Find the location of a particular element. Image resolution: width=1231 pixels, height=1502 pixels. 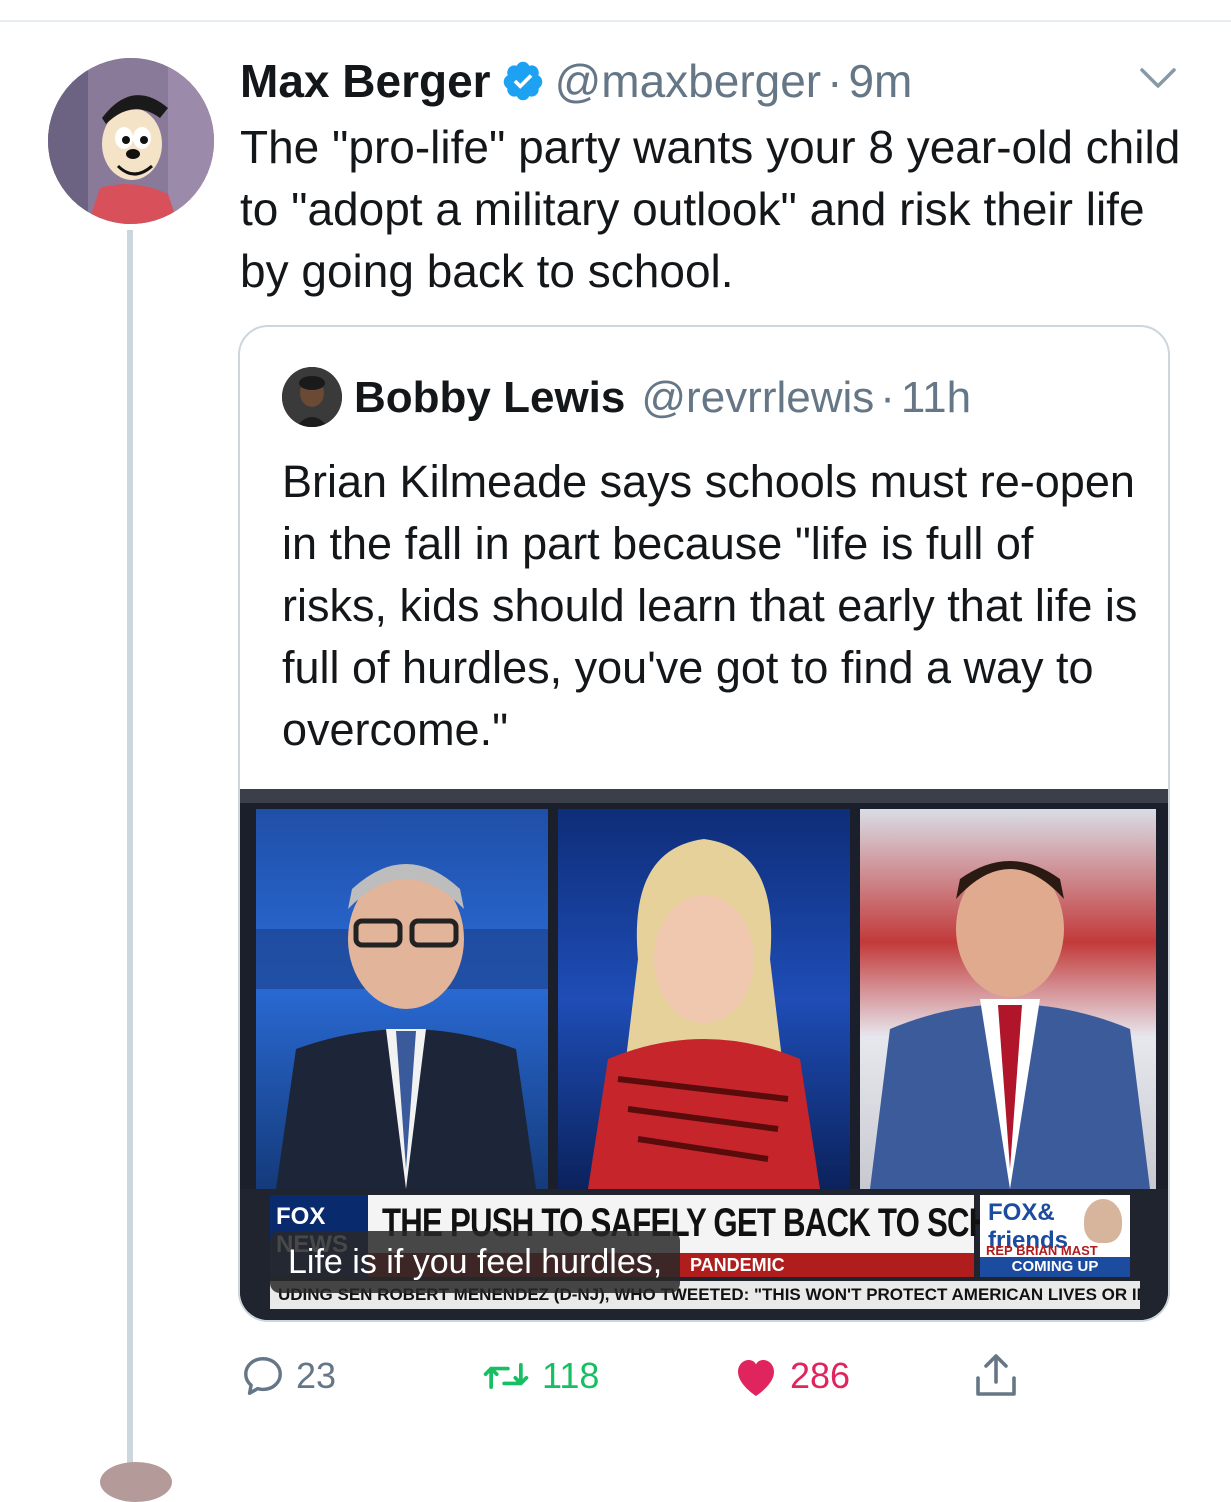

coming-up-label: COMING UP is located at coordinates (1055, 1267).